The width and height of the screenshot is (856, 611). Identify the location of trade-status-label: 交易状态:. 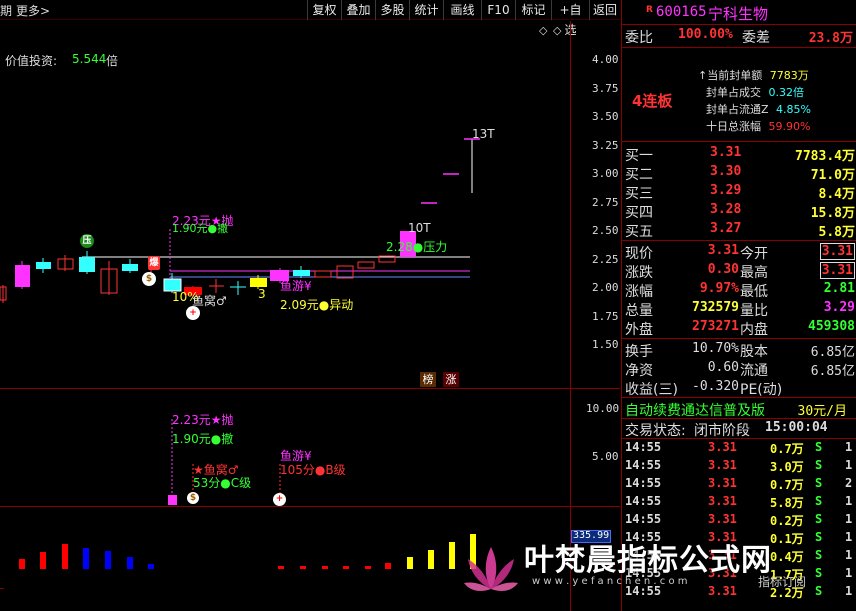
(655, 431).